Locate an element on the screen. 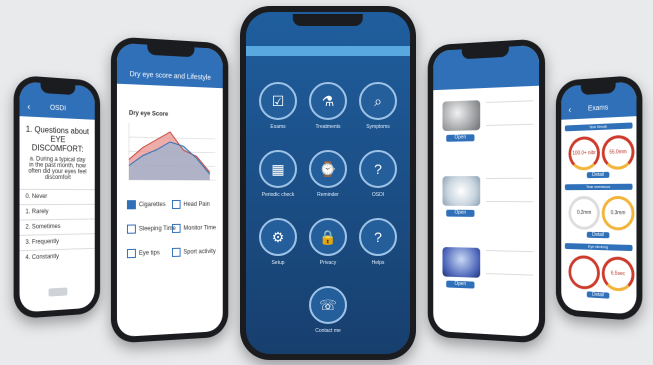  menu-privacy: 🔒 Privacy is located at coordinates (328, 242).